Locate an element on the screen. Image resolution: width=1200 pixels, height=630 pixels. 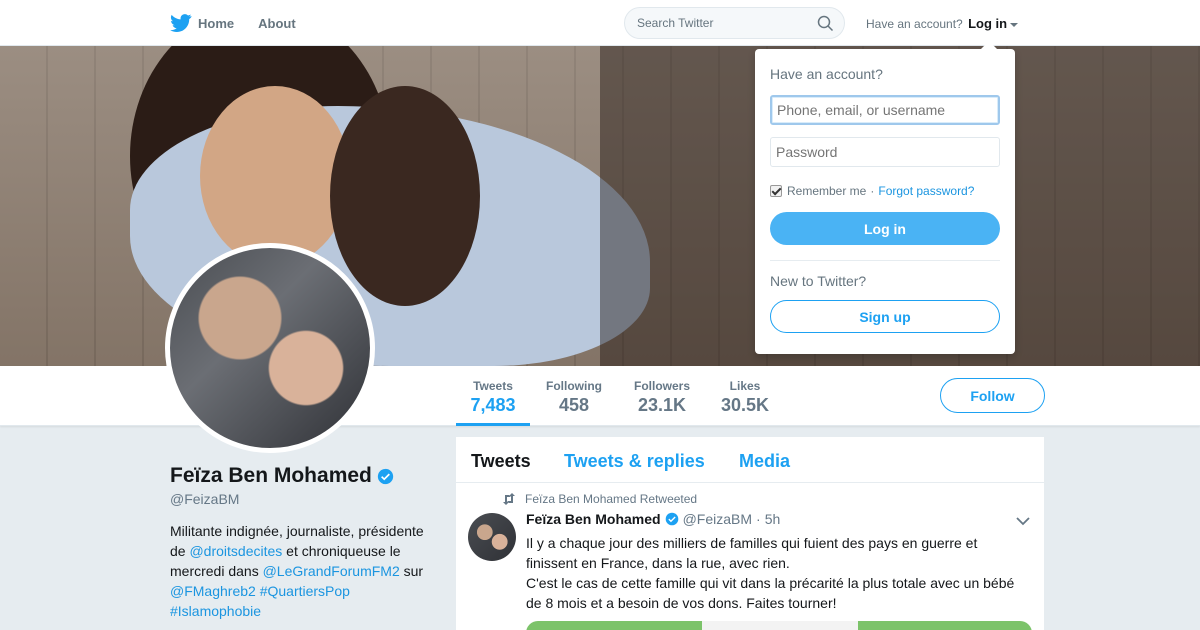
stat-following-value: 458 is located at coordinates (574, 405).